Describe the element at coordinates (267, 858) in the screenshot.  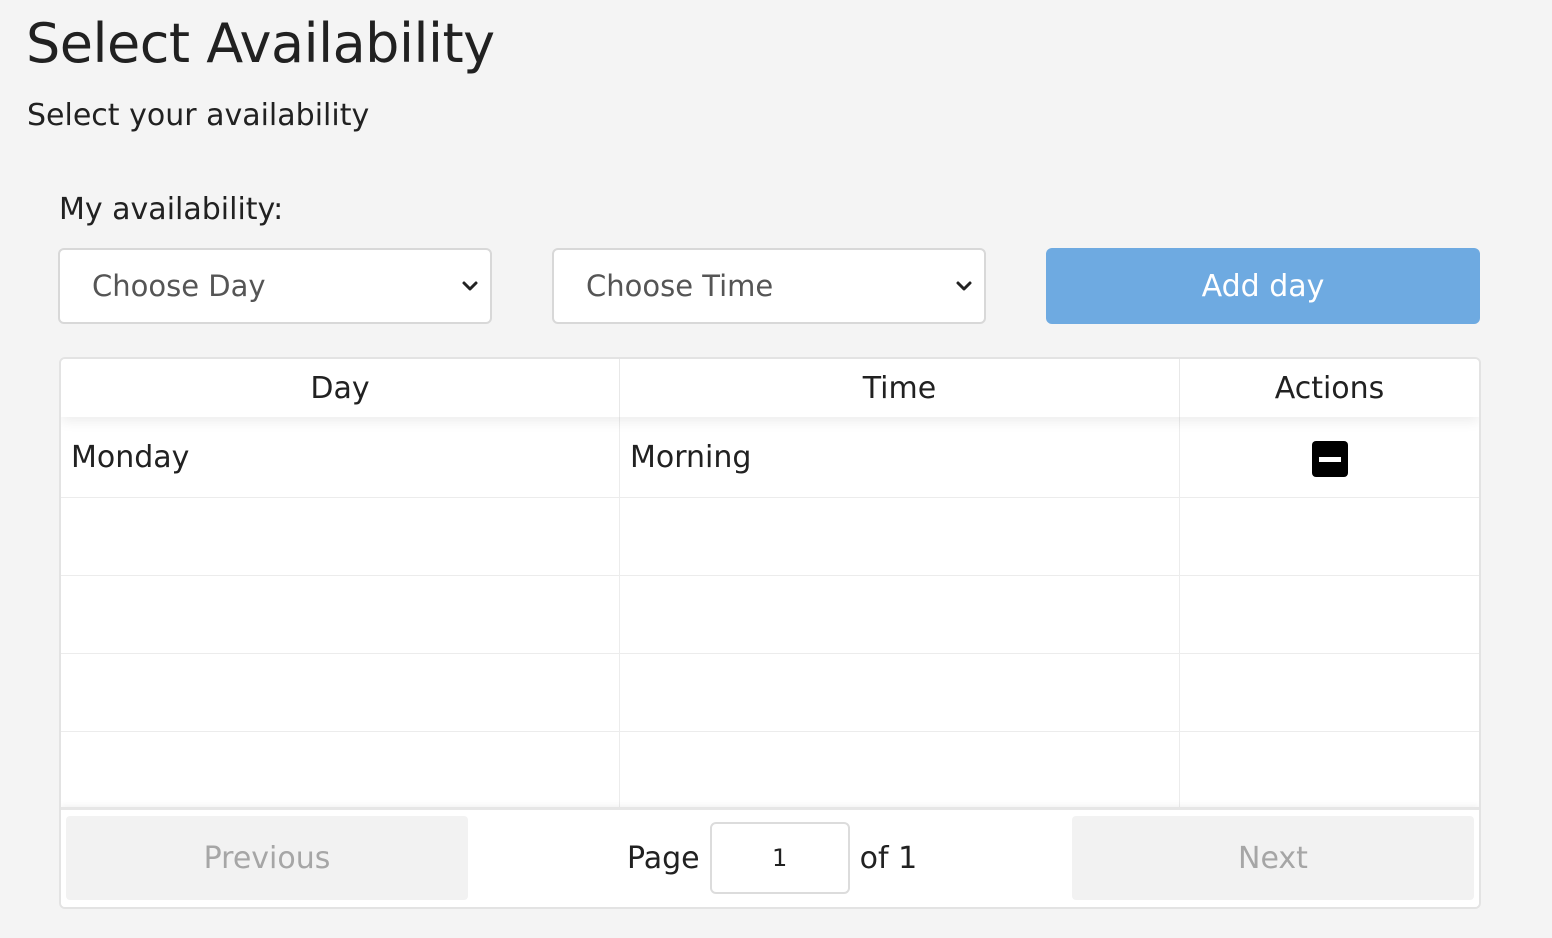
I see `previous-page-button: Previous` at that location.